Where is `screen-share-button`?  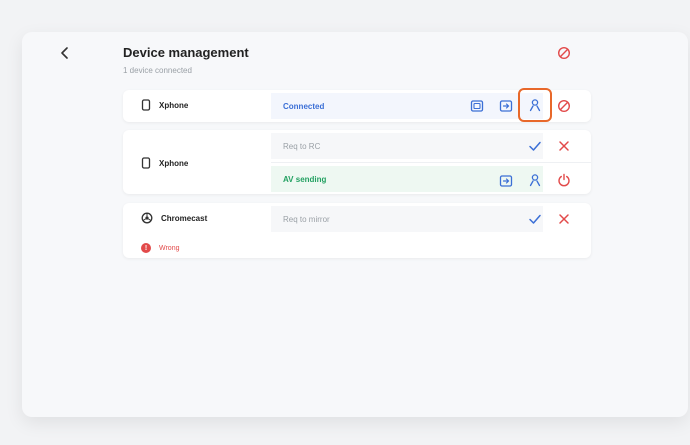 screen-share-button is located at coordinates (477, 106).